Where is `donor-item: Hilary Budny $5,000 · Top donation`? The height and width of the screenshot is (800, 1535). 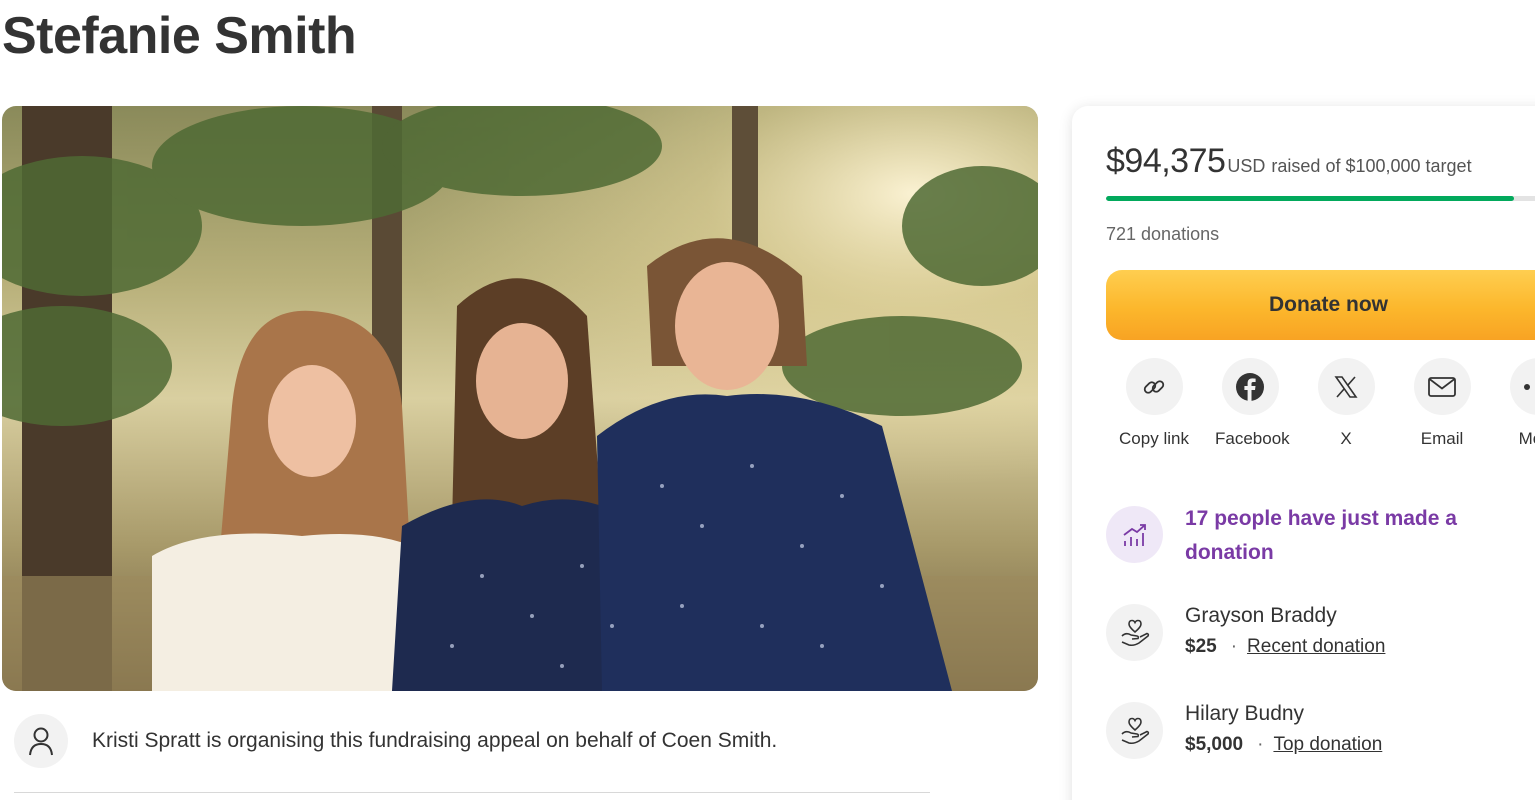 donor-item: Hilary Budny $5,000 · Top donation is located at coordinates (1244, 730).